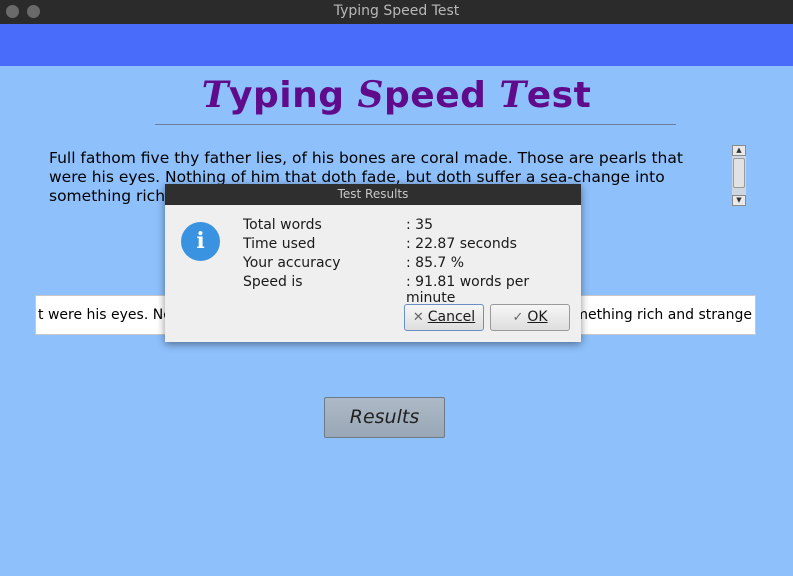 The width and height of the screenshot is (793, 576). I want to click on stat-value-total-words: : 35, so click(419, 225).